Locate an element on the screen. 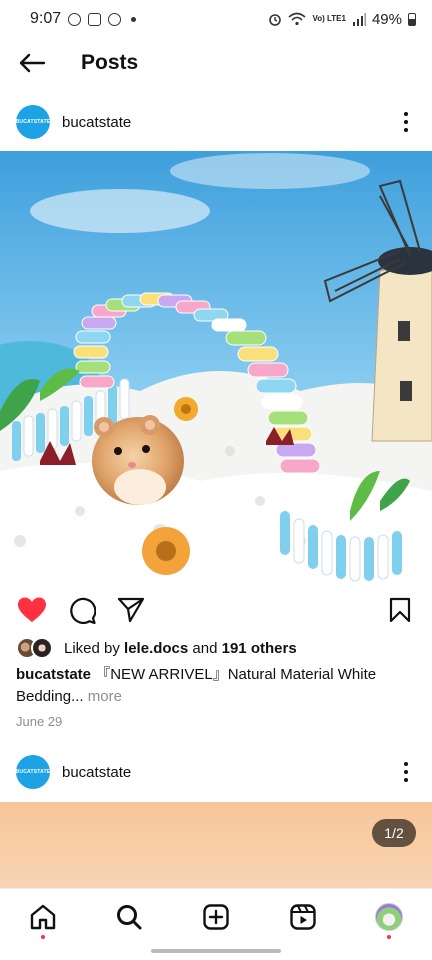  back-arrow-icon is located at coordinates (32, 63).